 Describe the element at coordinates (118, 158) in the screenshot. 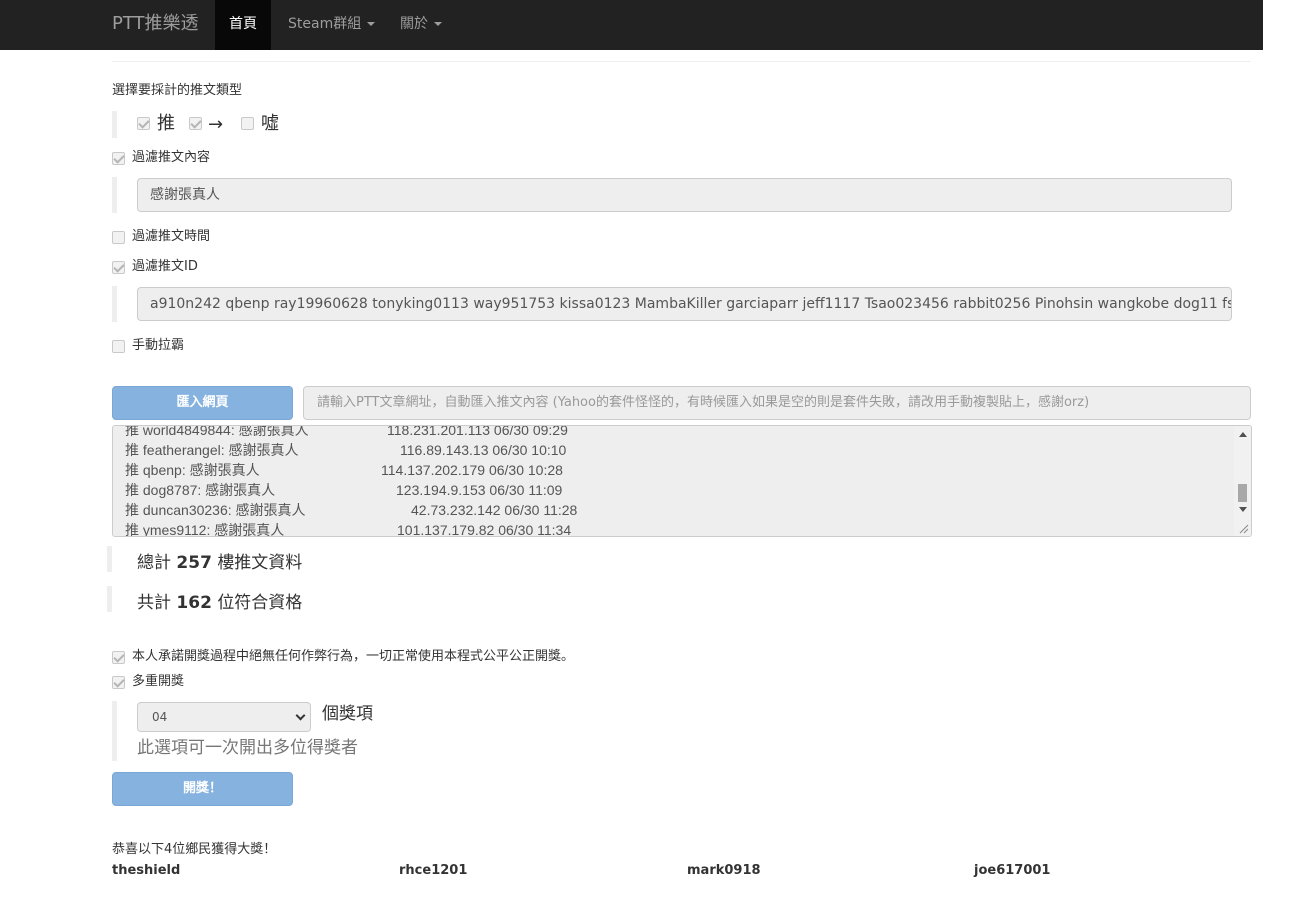

I see `checkbox-filter-content` at that location.